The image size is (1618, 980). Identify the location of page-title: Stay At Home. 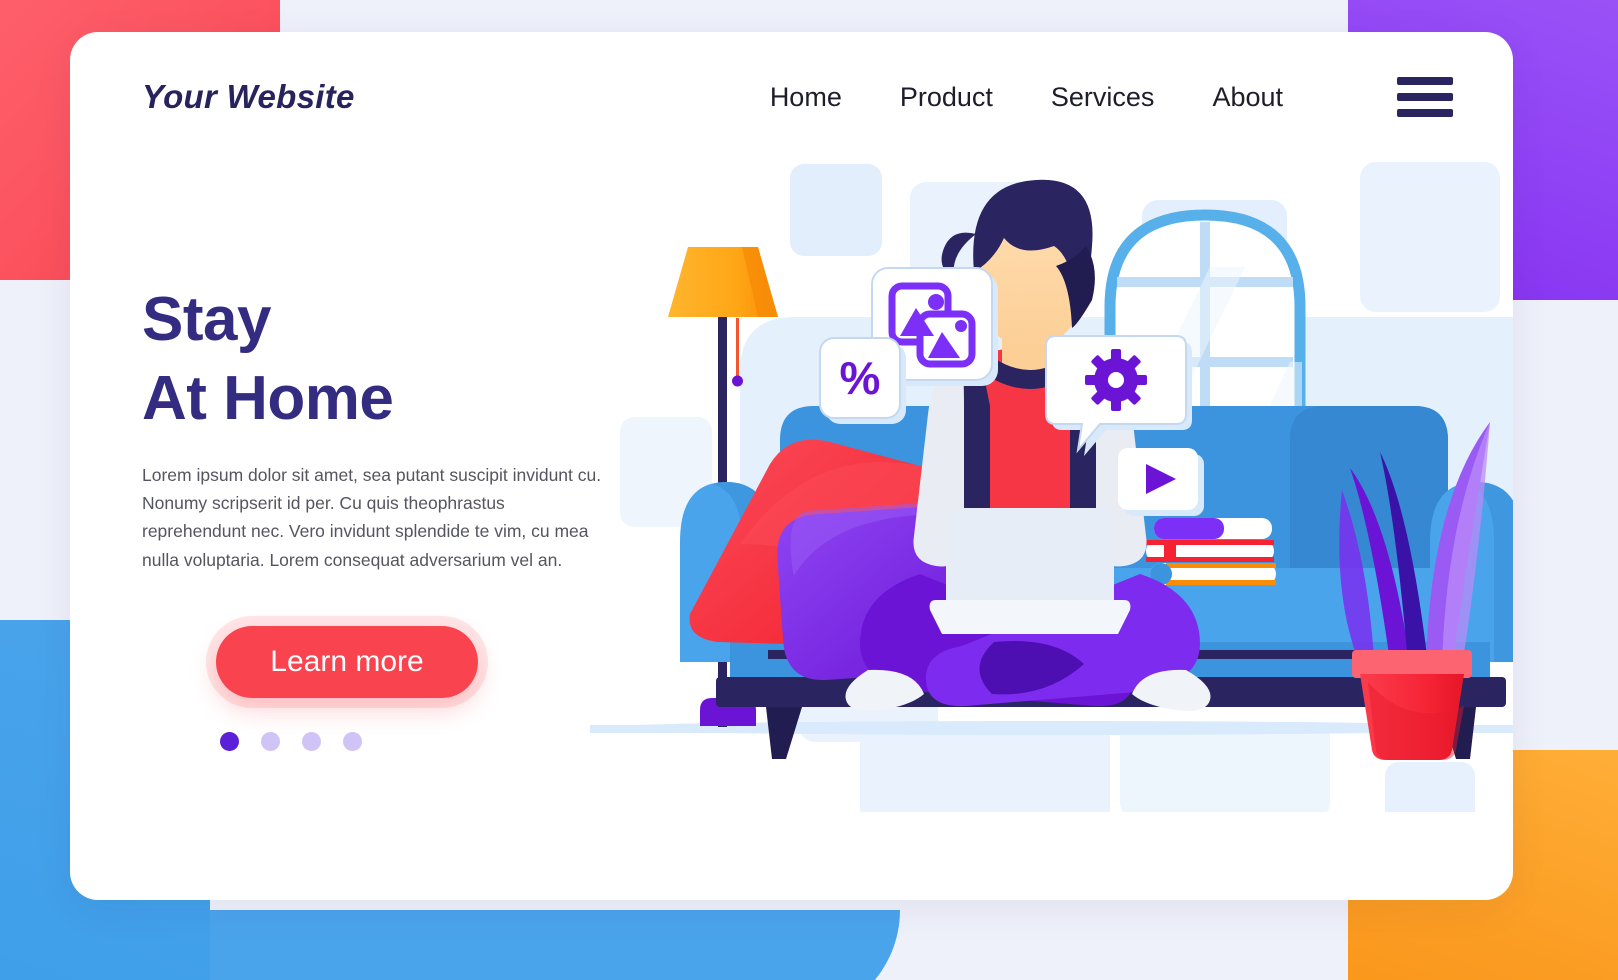
(402, 359).